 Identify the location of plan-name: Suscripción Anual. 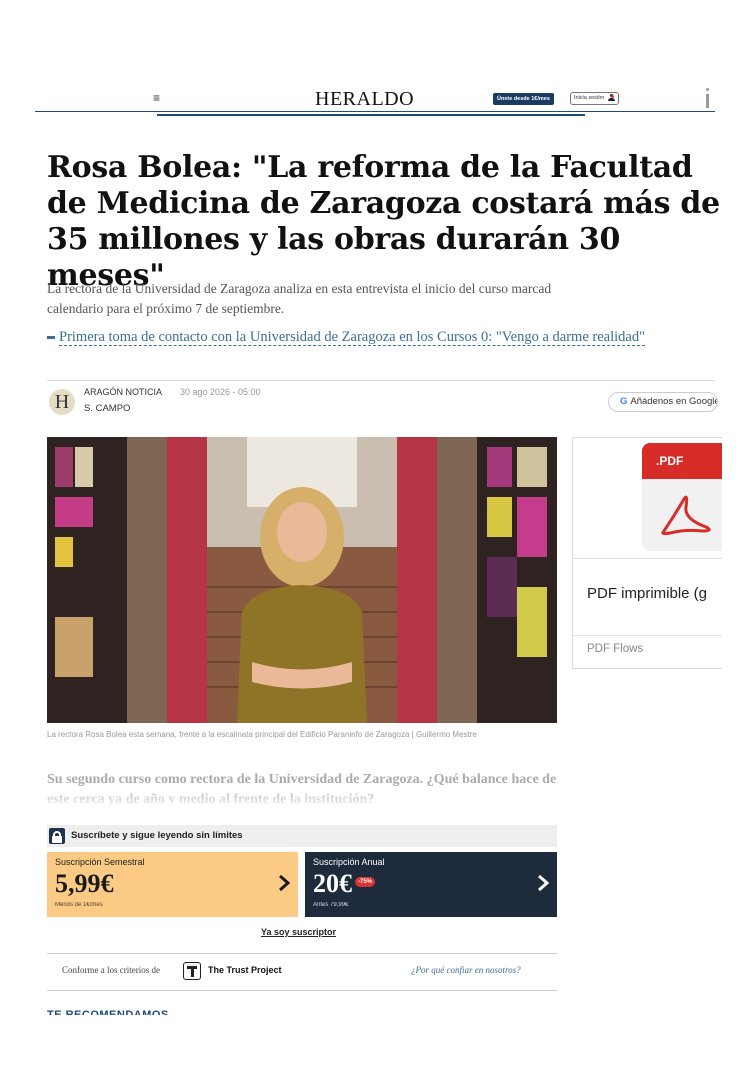
(349, 862).